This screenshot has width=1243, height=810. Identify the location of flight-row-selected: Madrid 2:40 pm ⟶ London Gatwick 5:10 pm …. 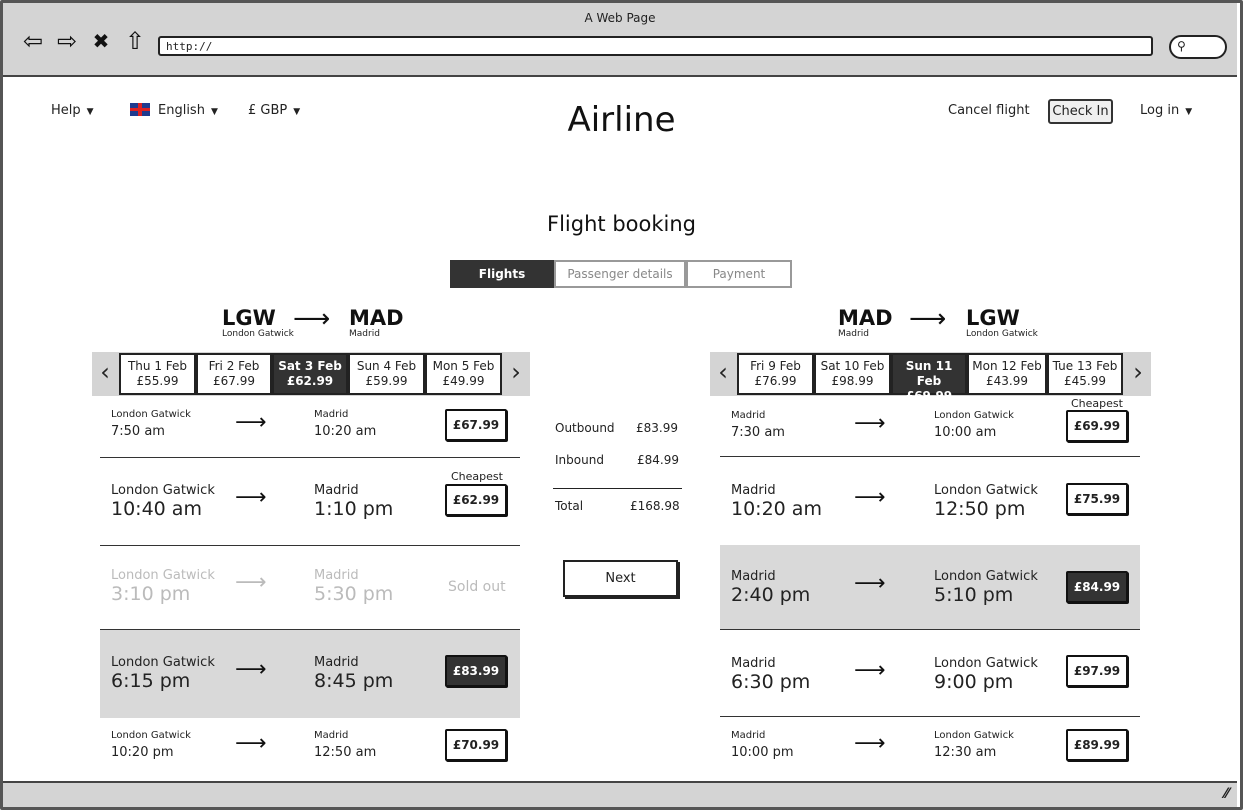
(930, 587).